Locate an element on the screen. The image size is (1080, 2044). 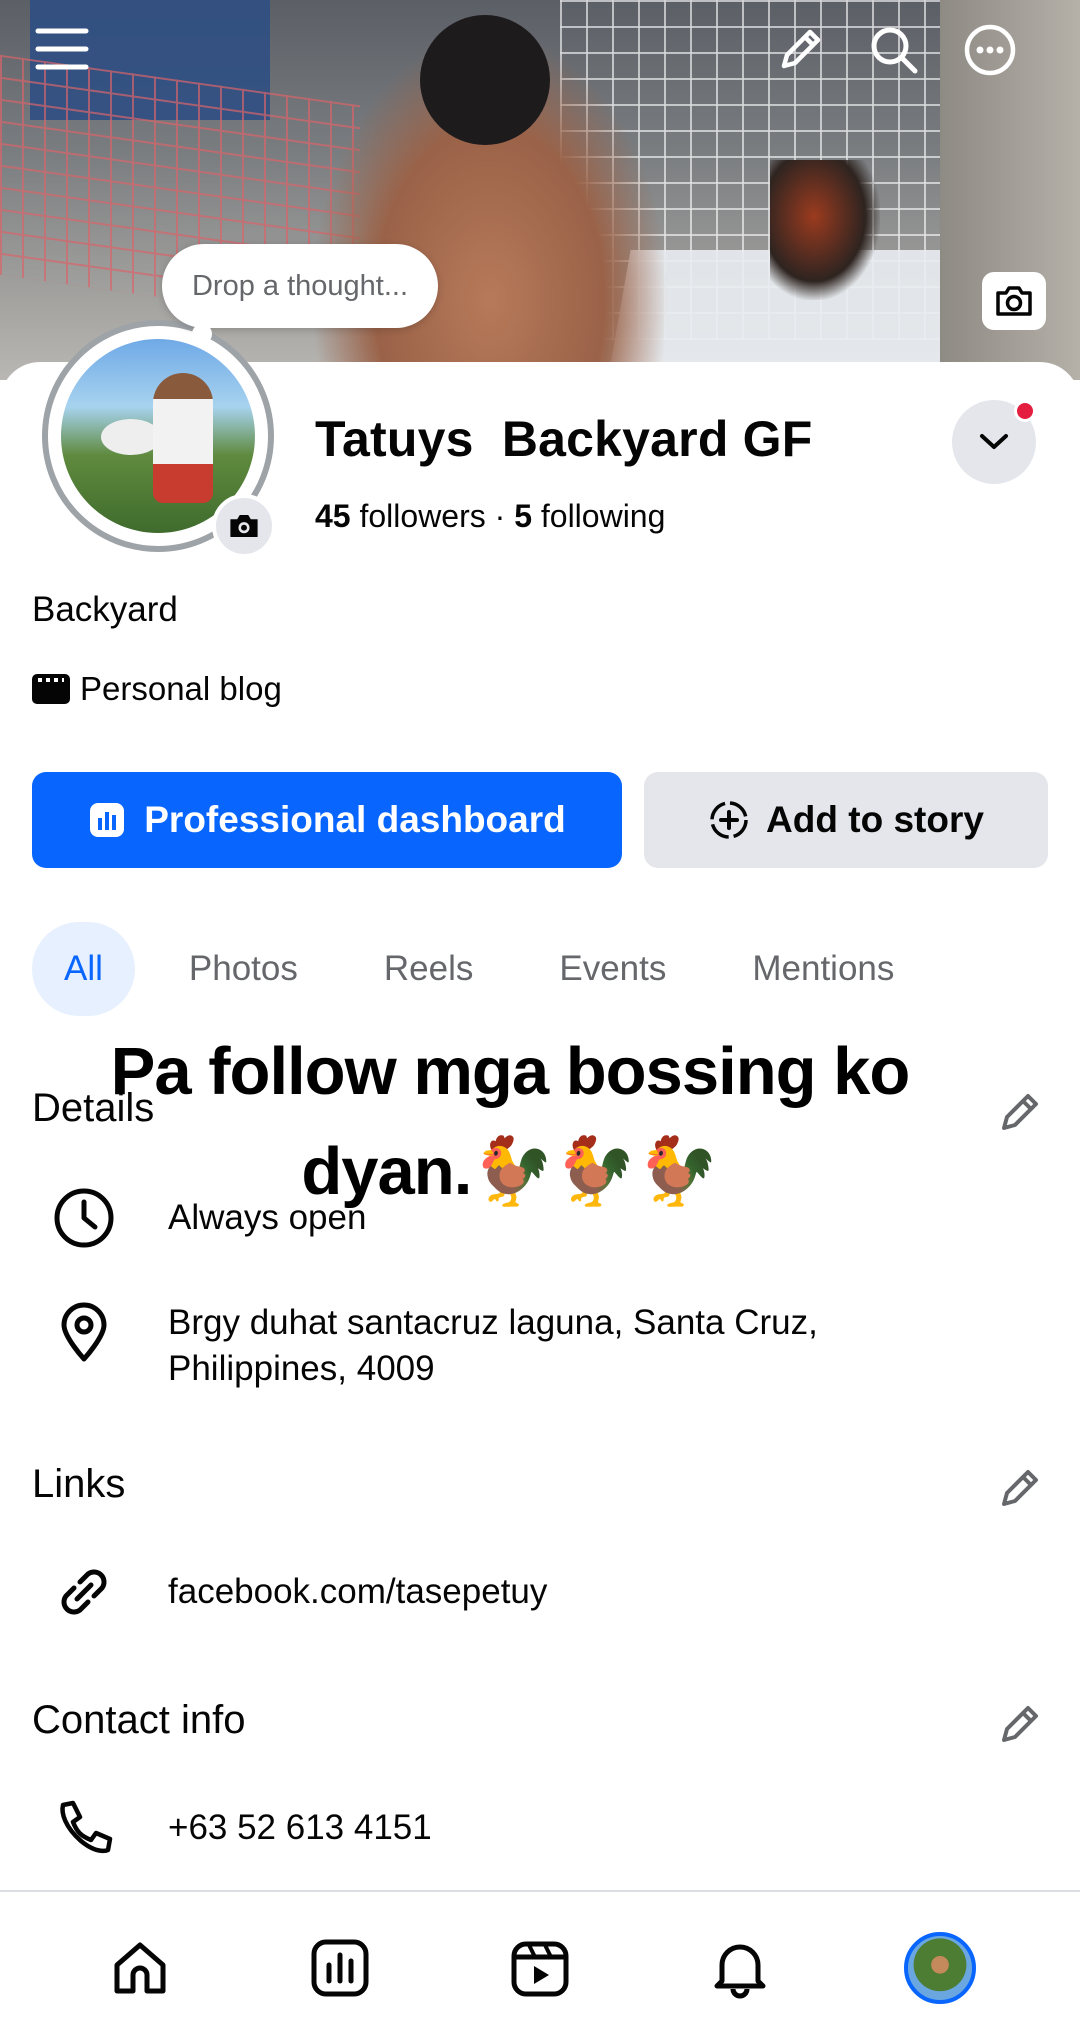
cover-camera-button is located at coordinates (1014, 301).